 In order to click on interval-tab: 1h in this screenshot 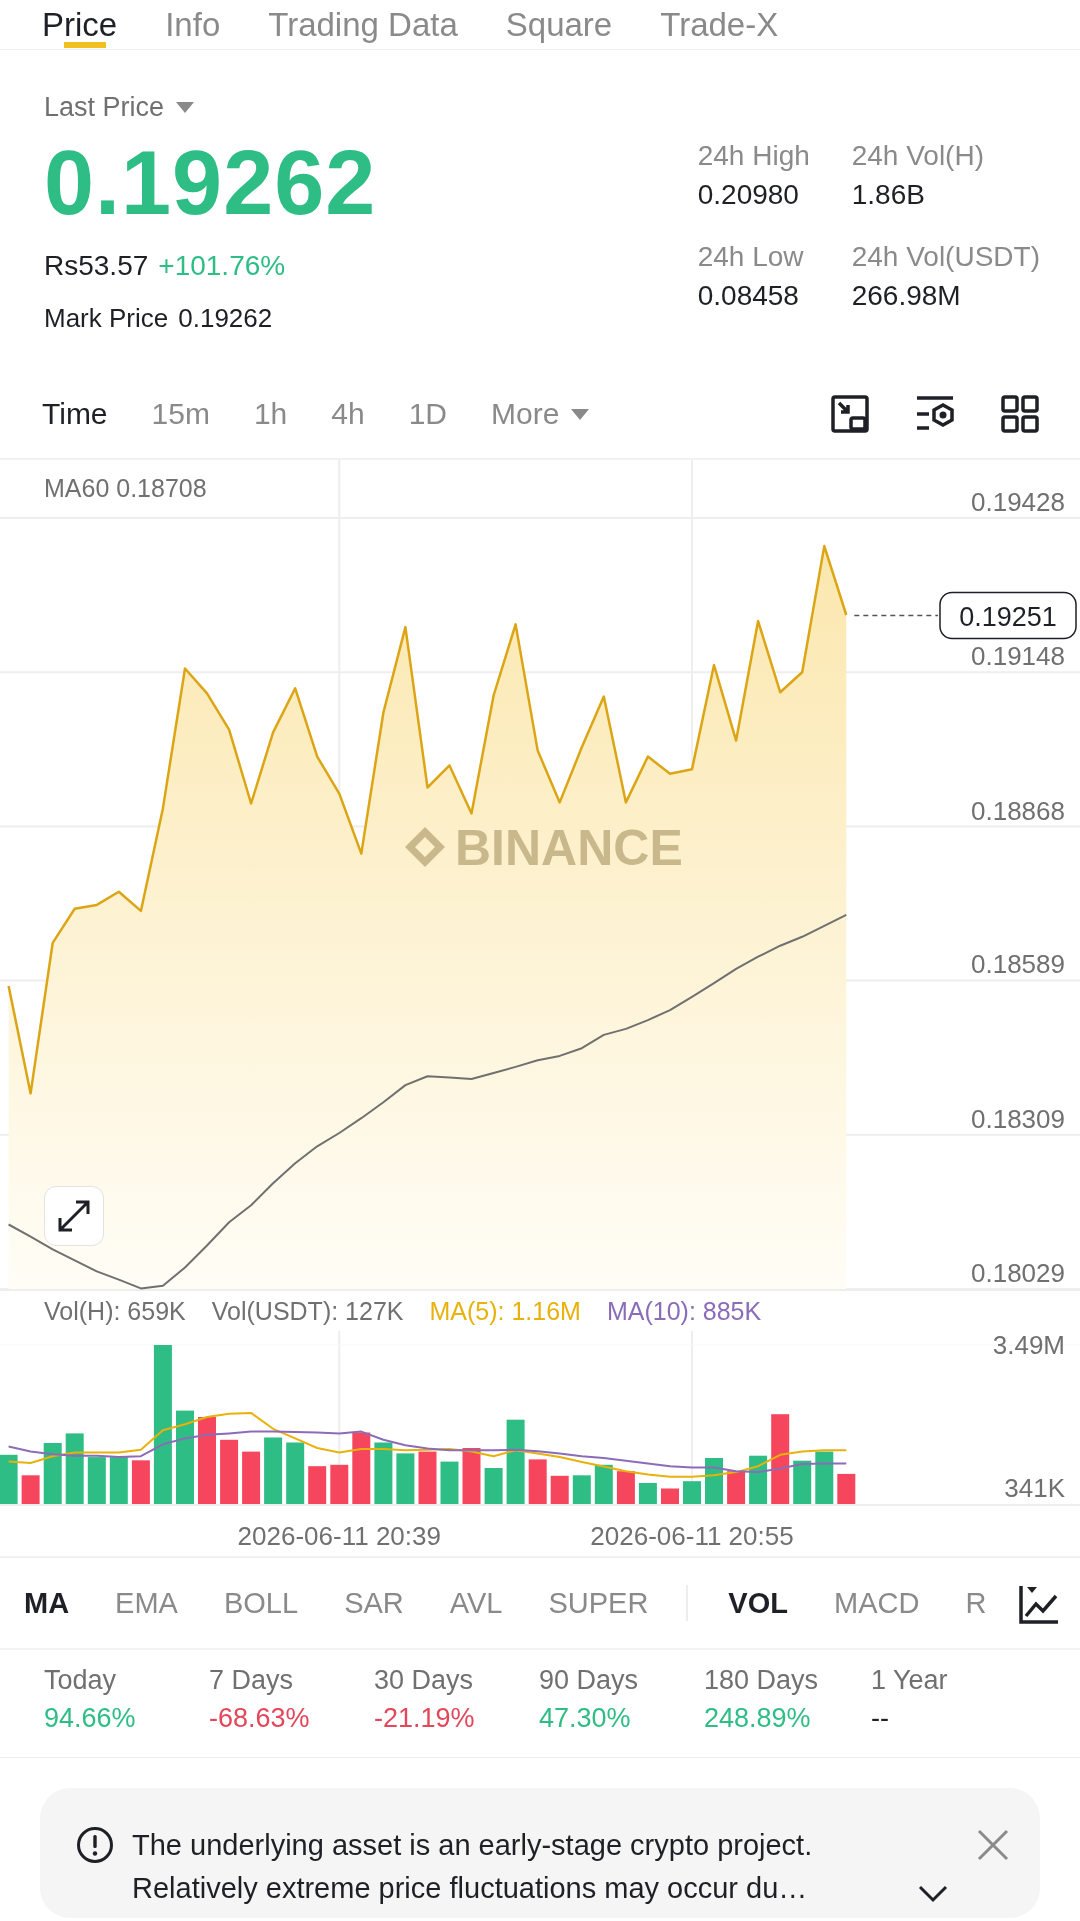, I will do `click(270, 414)`.